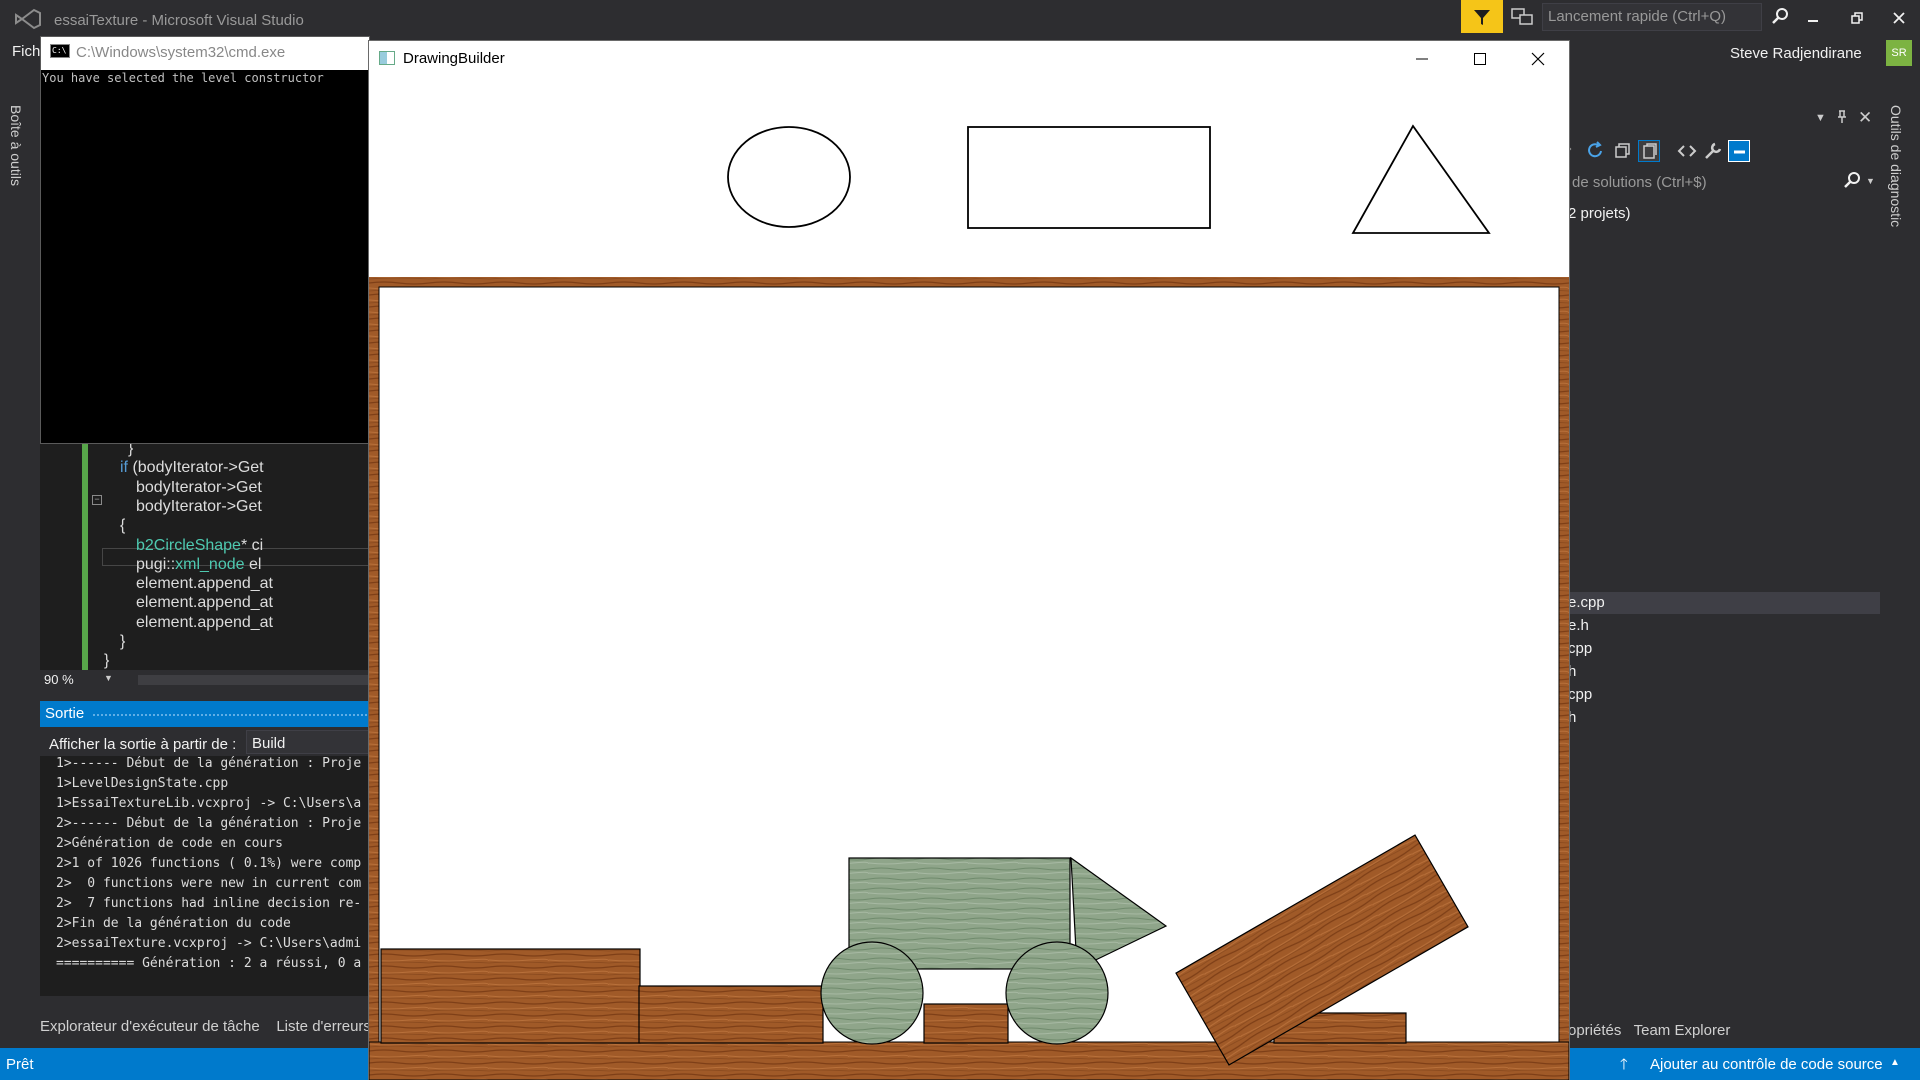 Image resolution: width=1920 pixels, height=1080 pixels. Describe the element at coordinates (374, 665) in the screenshot. I see `frame-left` at that location.